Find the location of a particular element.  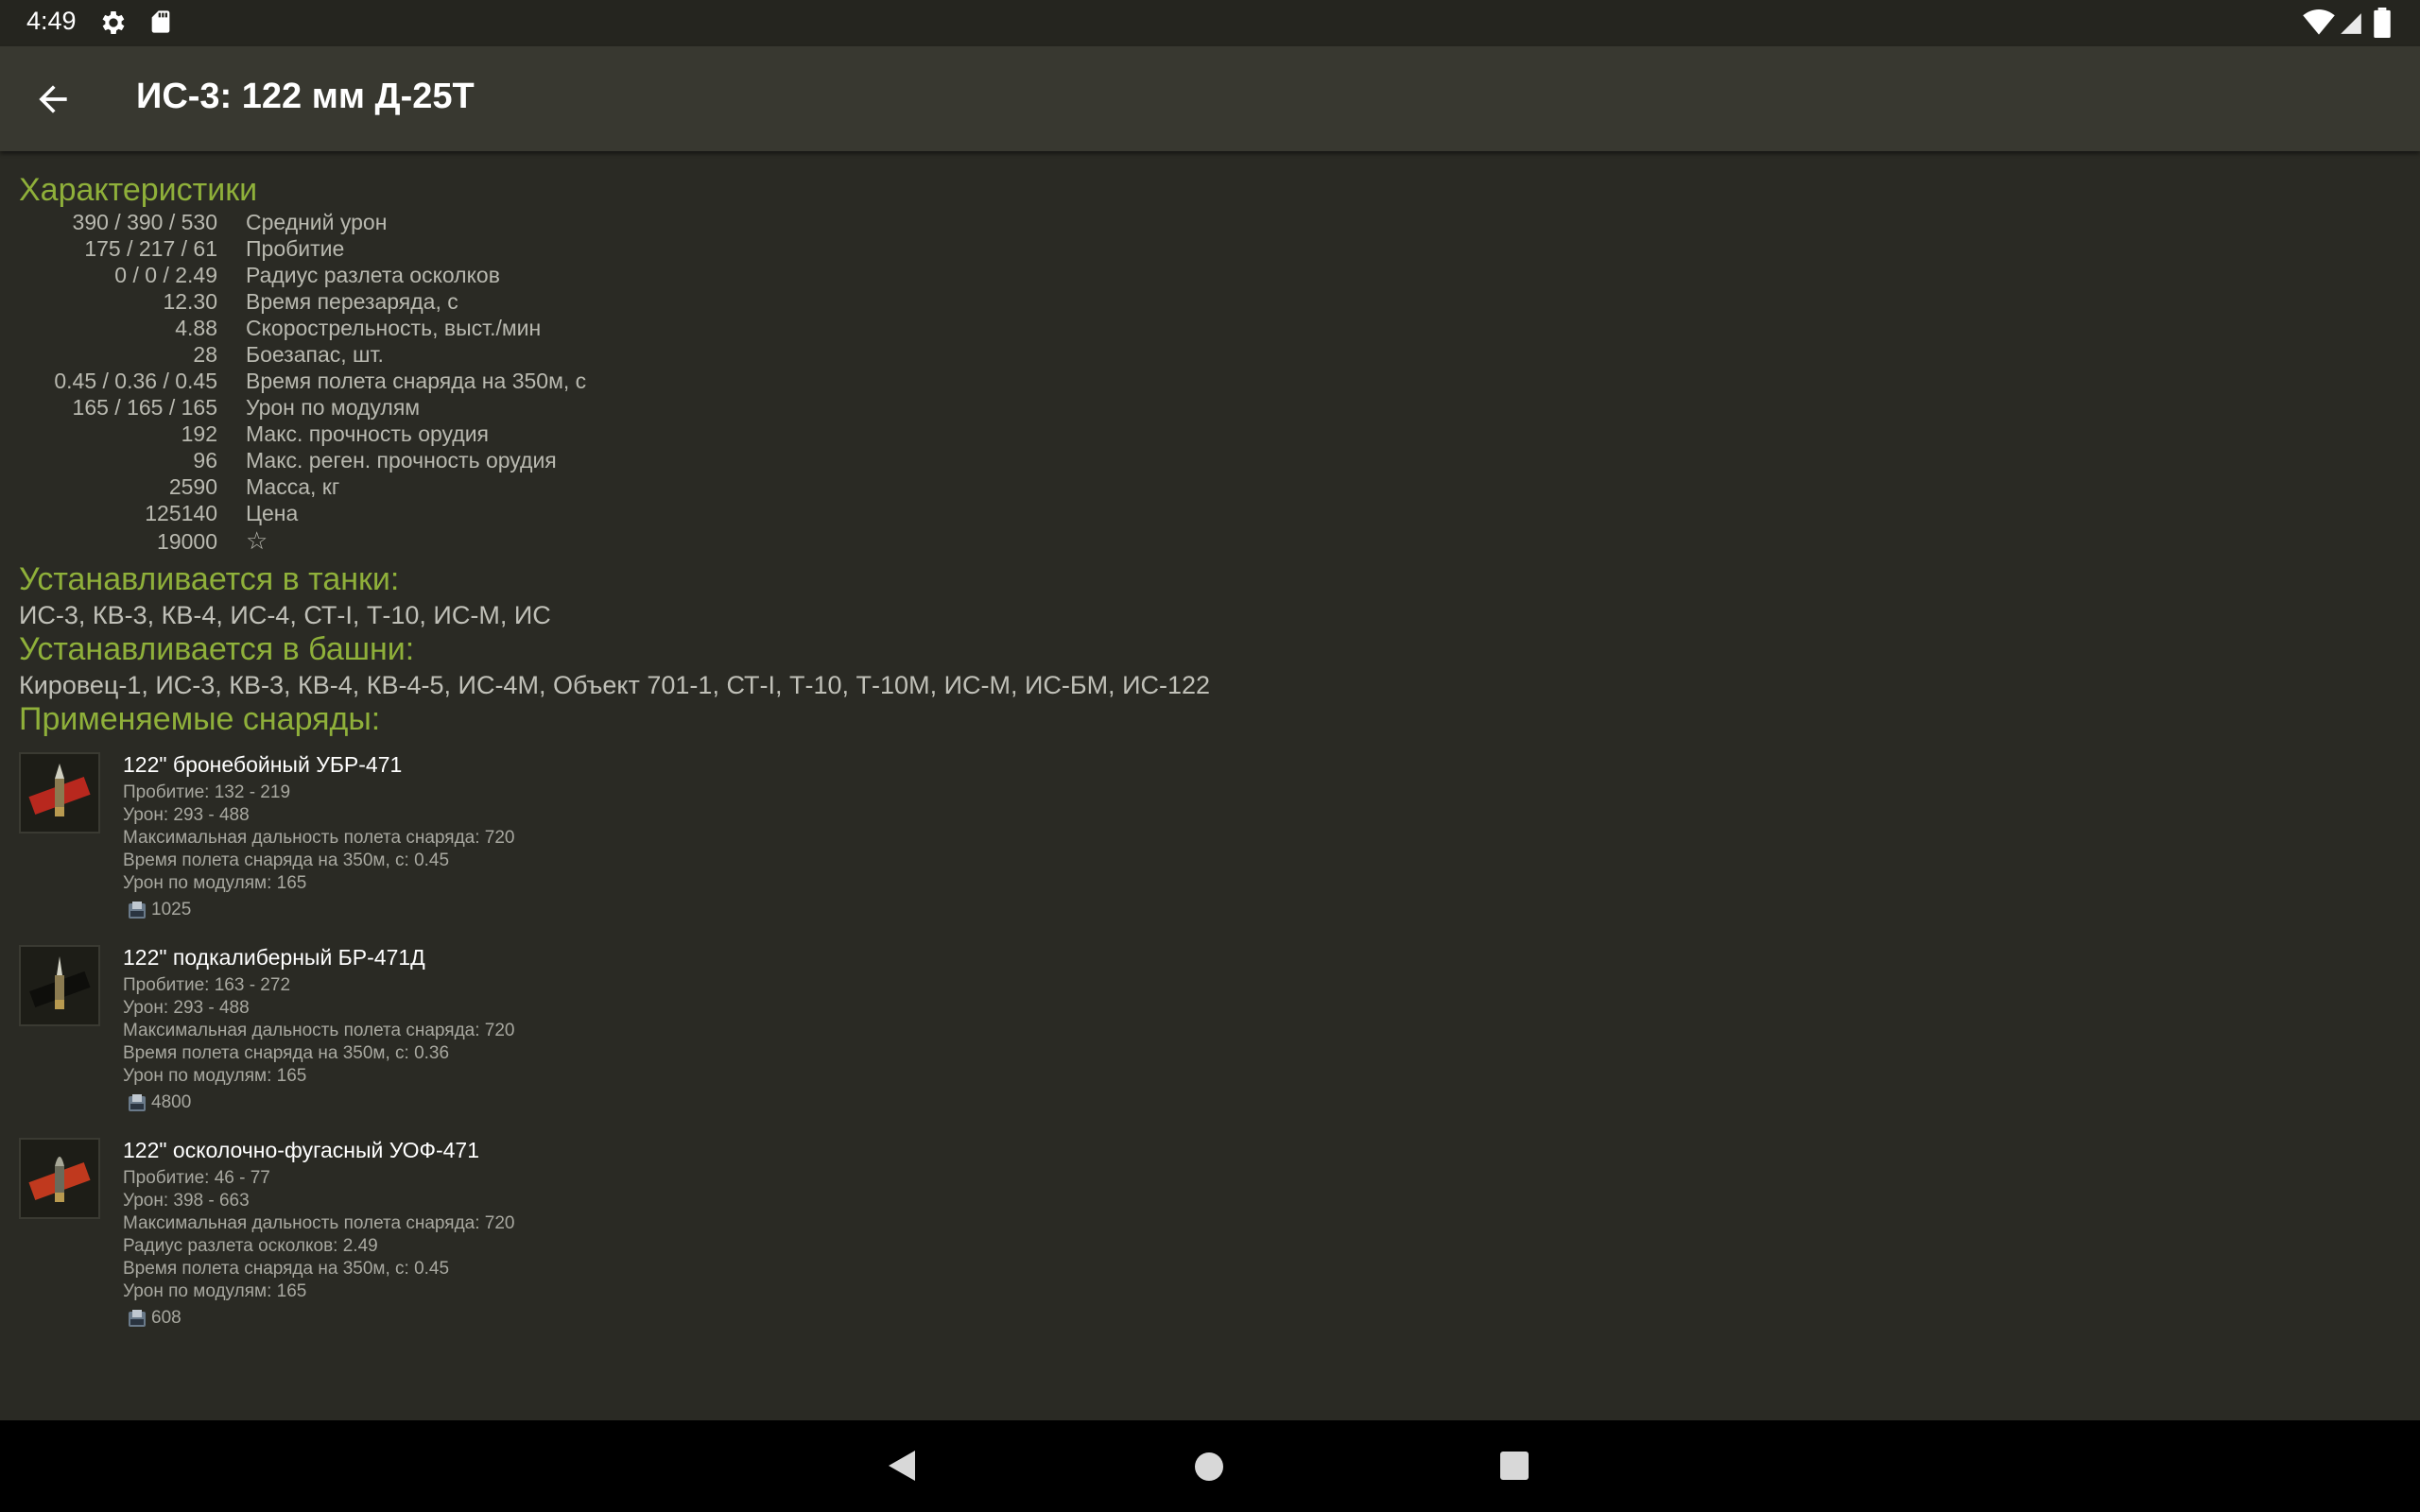

spec-label: Радиус разлета осколков is located at coordinates (373, 275).